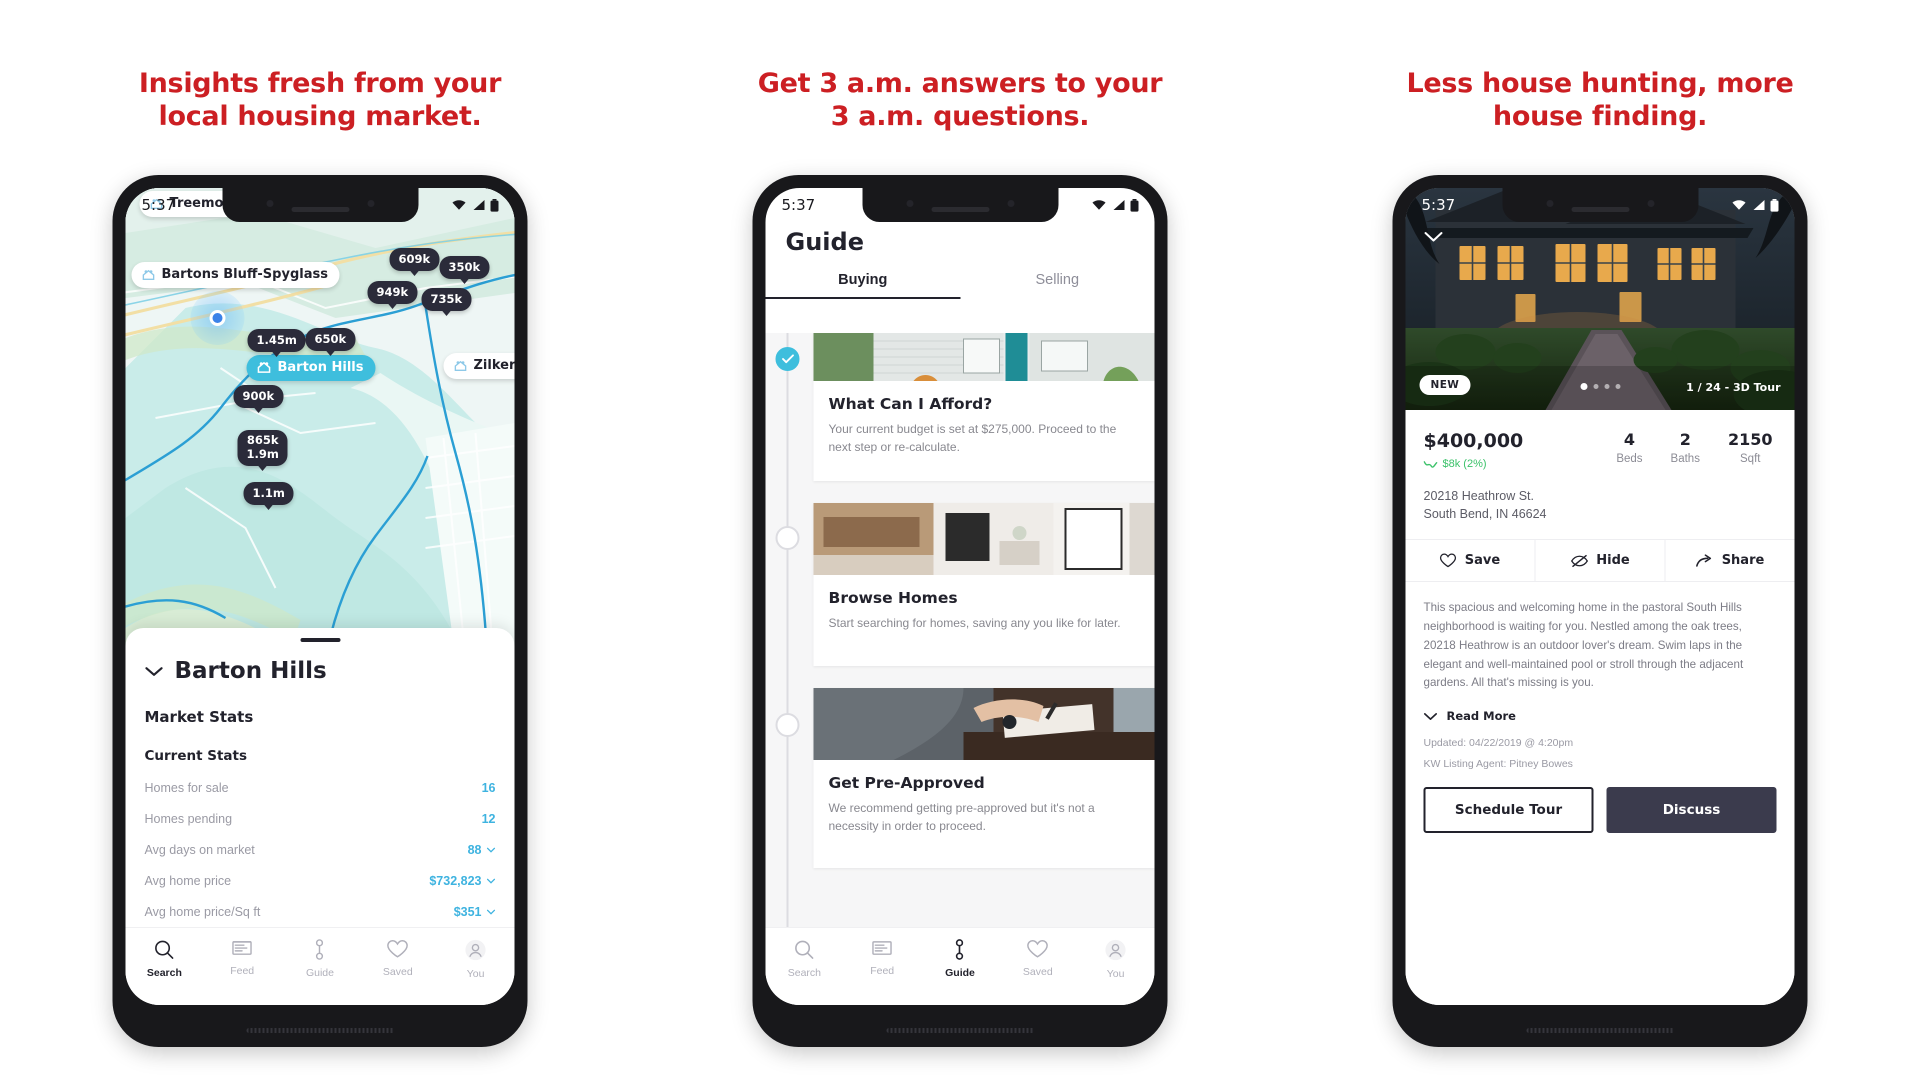 The height and width of the screenshot is (1080, 1920). What do you see at coordinates (1470, 560) in the screenshot?
I see `save-button: Save` at bounding box center [1470, 560].